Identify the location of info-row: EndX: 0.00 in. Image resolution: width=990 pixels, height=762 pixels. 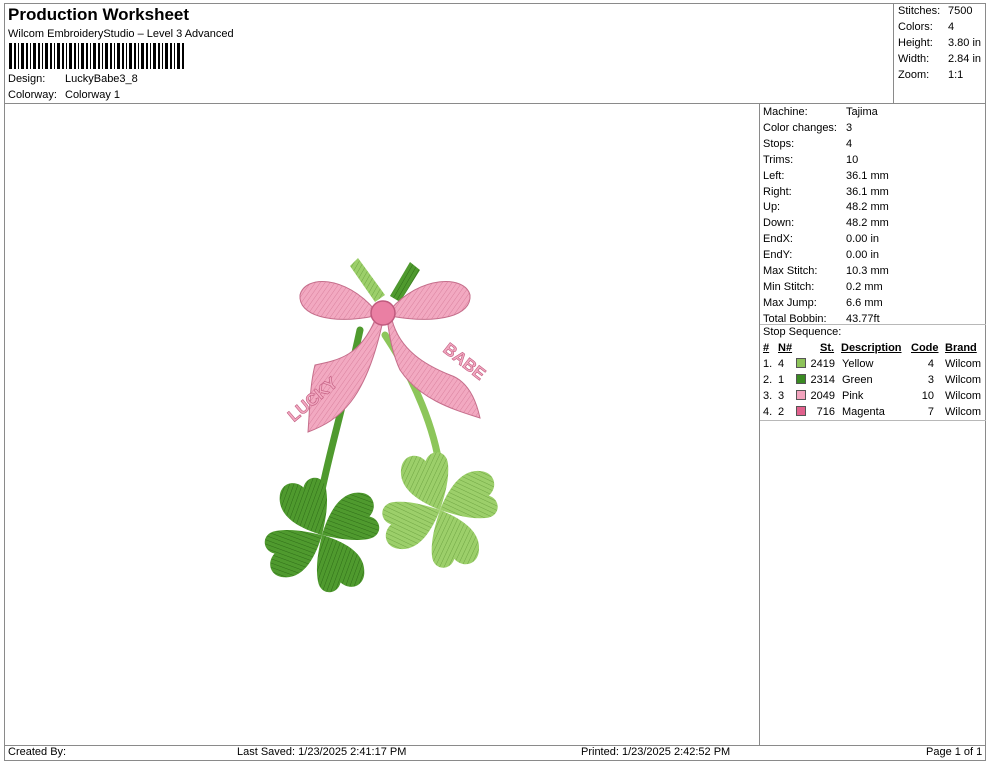
(873, 239).